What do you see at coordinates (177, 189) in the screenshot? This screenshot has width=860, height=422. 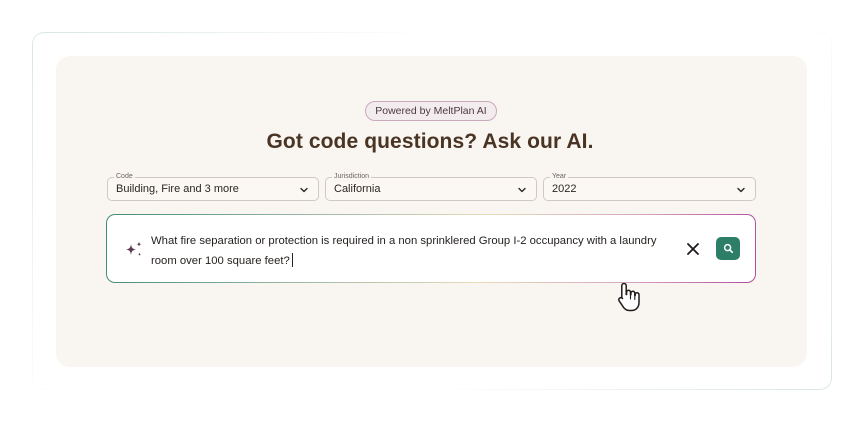 I see `code-select-value: Building, Fire and 3 more` at bounding box center [177, 189].